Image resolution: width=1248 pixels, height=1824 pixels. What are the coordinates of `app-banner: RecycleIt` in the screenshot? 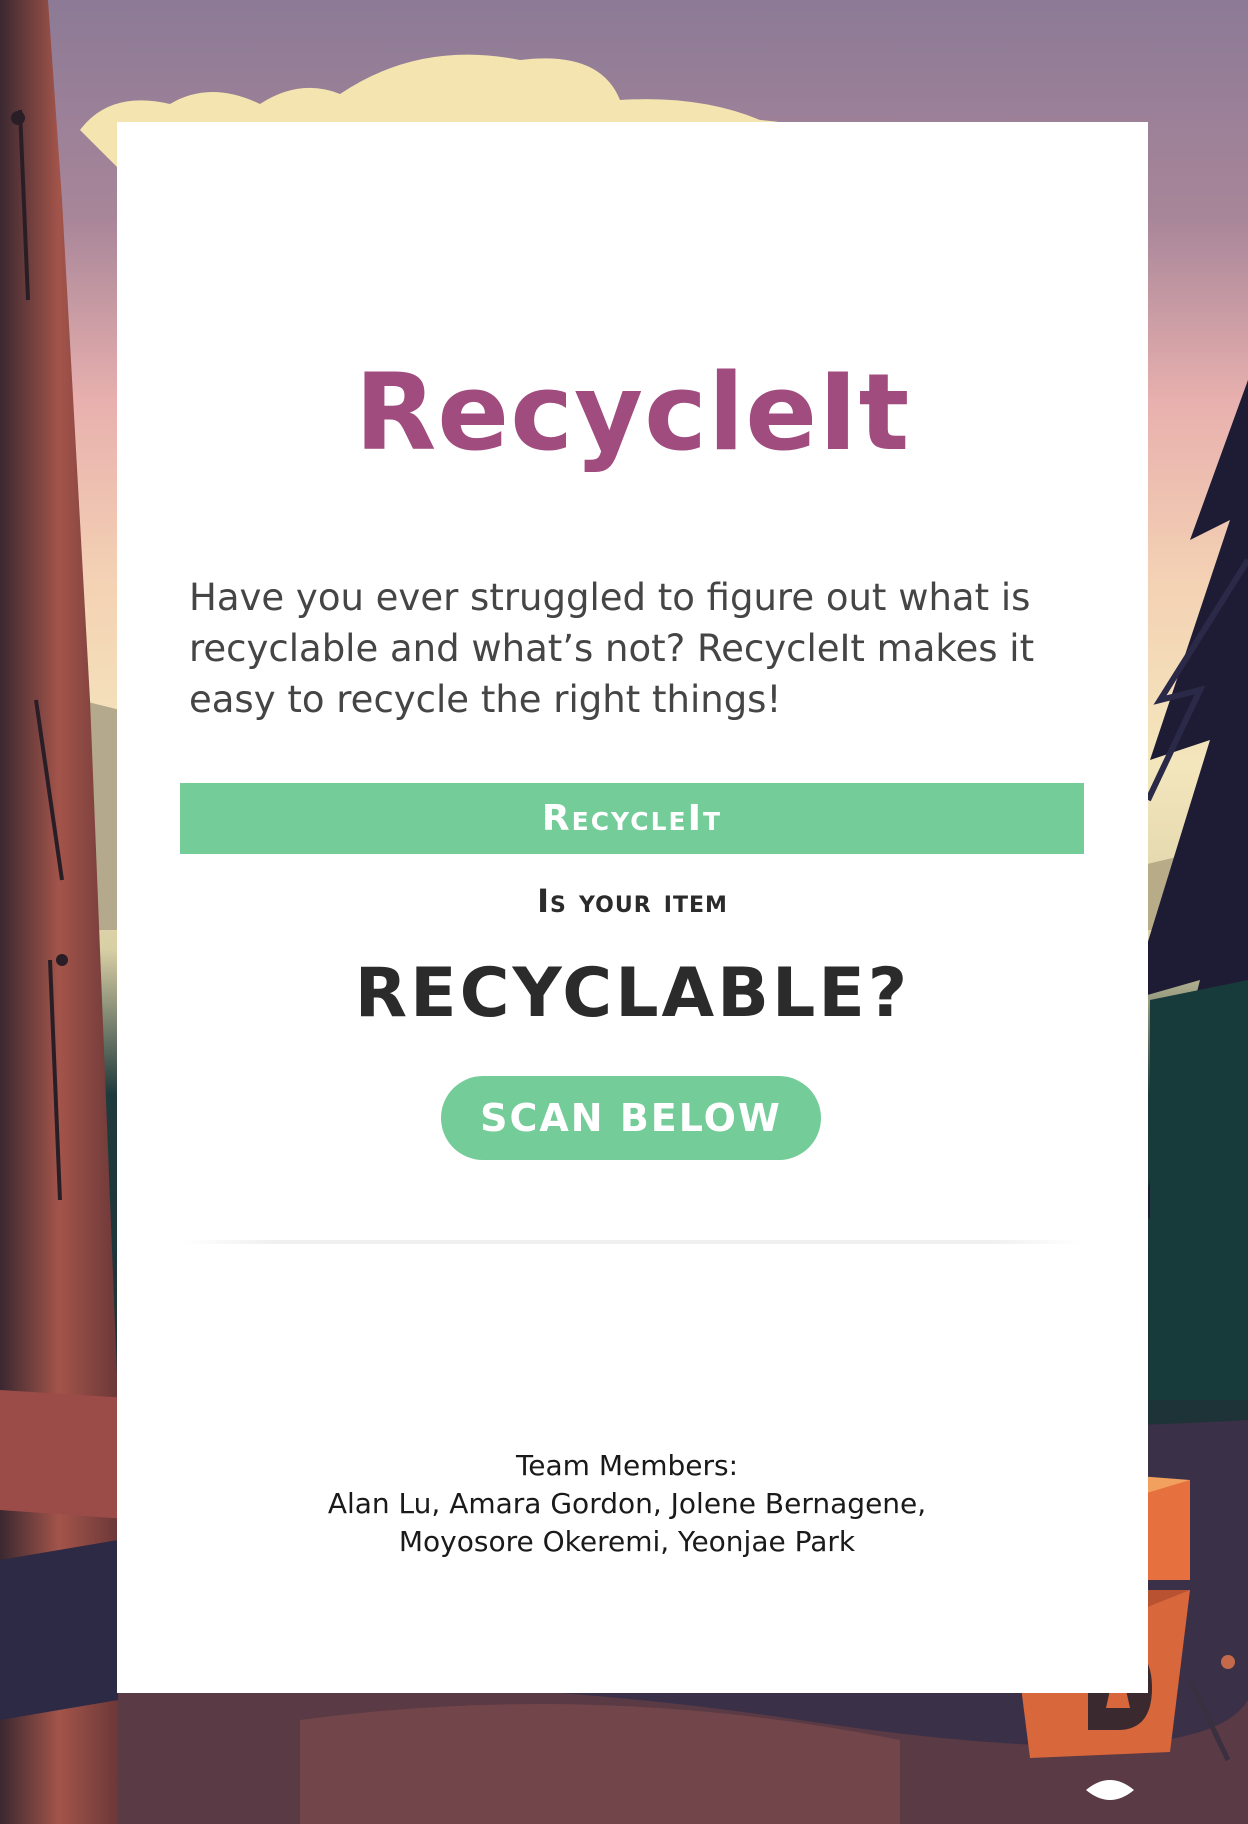 It's located at (632, 818).